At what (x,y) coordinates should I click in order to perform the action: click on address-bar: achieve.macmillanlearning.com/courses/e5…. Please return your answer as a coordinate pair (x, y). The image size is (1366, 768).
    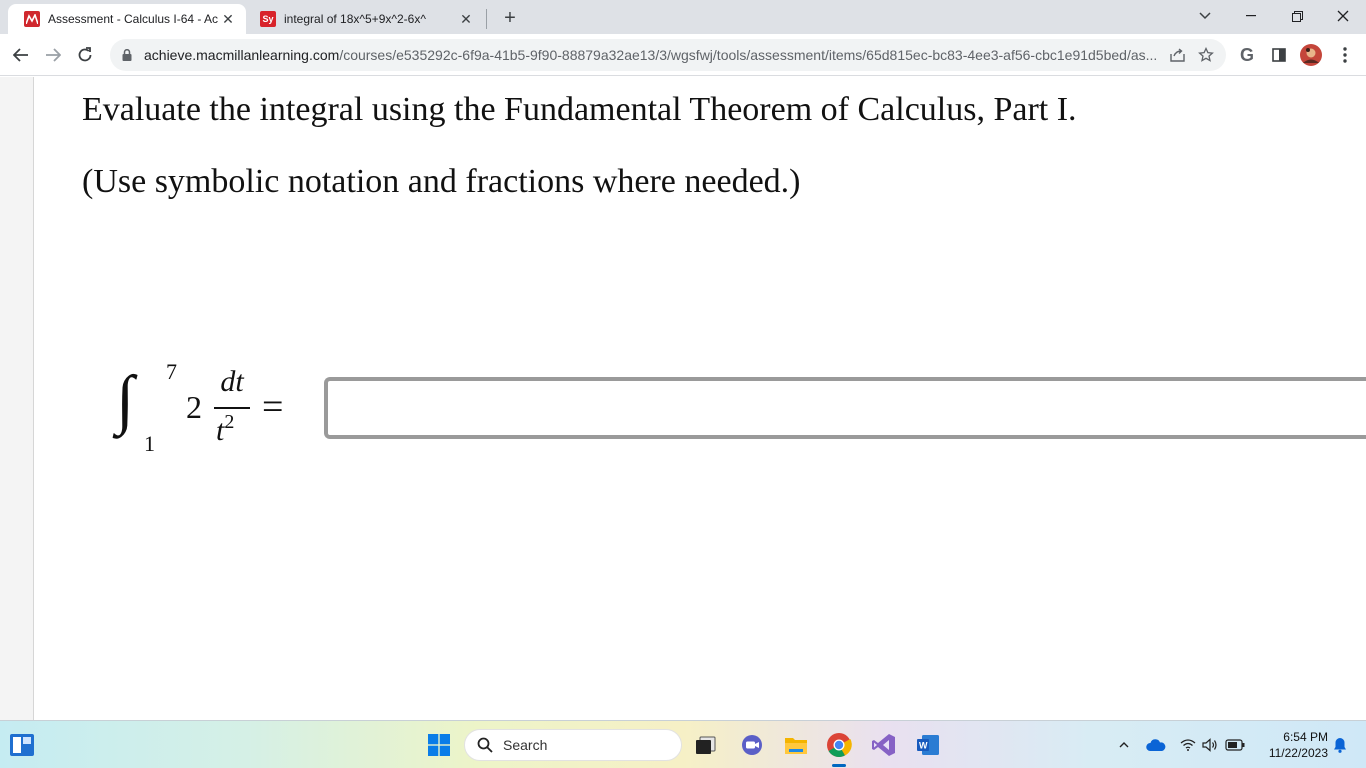
    Looking at the image, I should click on (668, 55).